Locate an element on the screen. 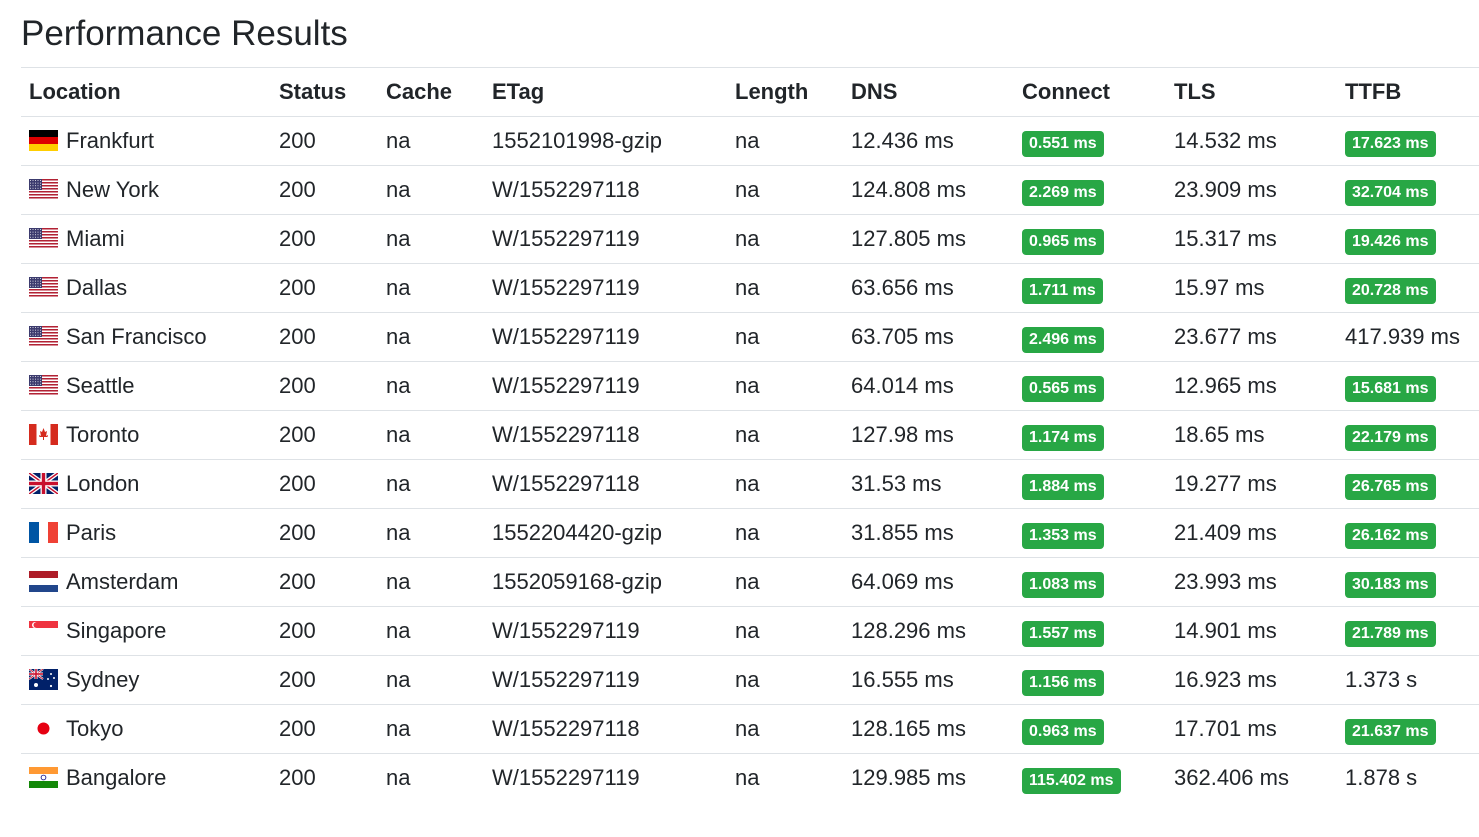 This screenshot has height=837, width=1479. connect-badge: 0.965 ms is located at coordinates (1063, 241).